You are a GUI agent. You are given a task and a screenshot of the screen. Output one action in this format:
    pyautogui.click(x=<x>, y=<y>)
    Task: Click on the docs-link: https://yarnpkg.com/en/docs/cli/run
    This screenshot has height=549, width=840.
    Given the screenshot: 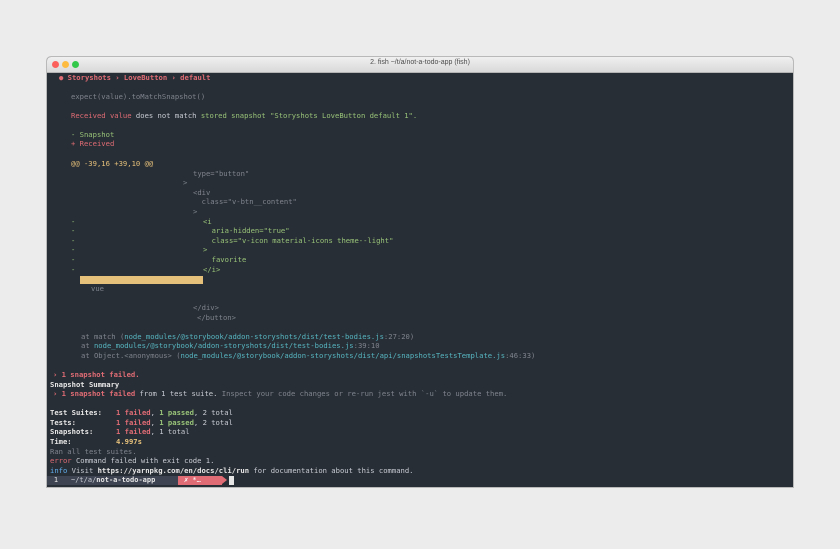 What is the action you would take?
    pyautogui.click(x=173, y=470)
    